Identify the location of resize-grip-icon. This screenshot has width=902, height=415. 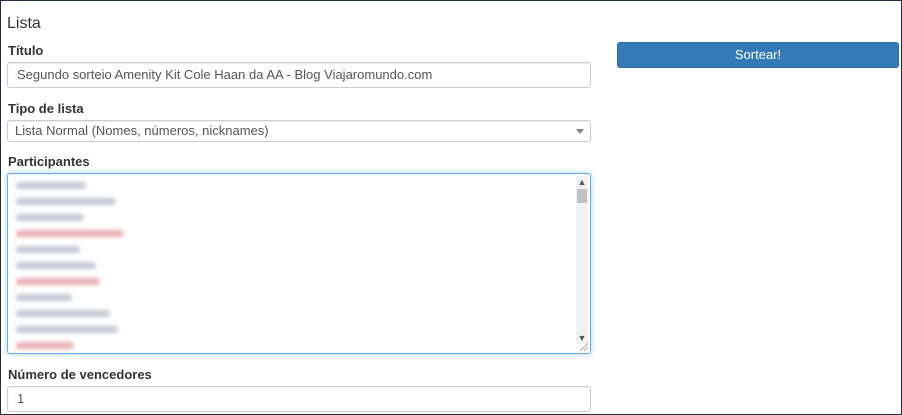
(584, 347).